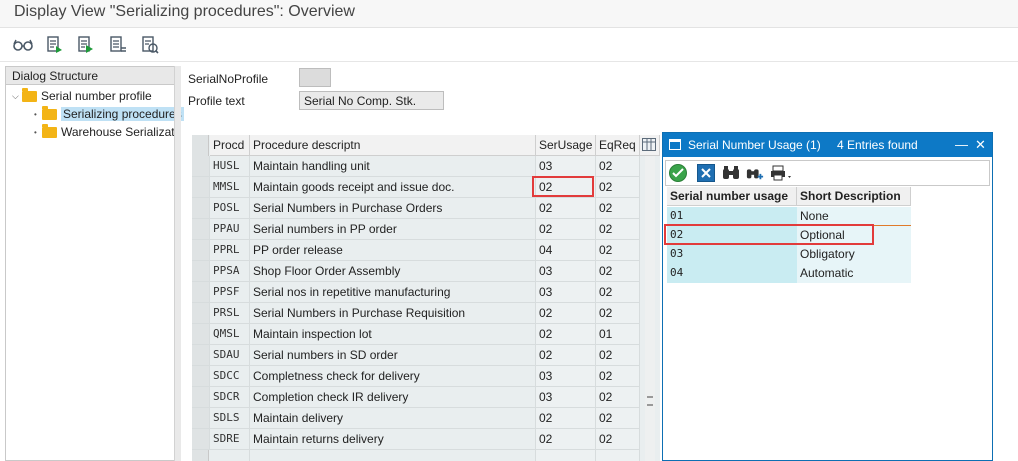 Image resolution: width=1018 pixels, height=461 pixels. What do you see at coordinates (854, 273) in the screenshot?
I see `popup-cell-description: Automatic` at bounding box center [854, 273].